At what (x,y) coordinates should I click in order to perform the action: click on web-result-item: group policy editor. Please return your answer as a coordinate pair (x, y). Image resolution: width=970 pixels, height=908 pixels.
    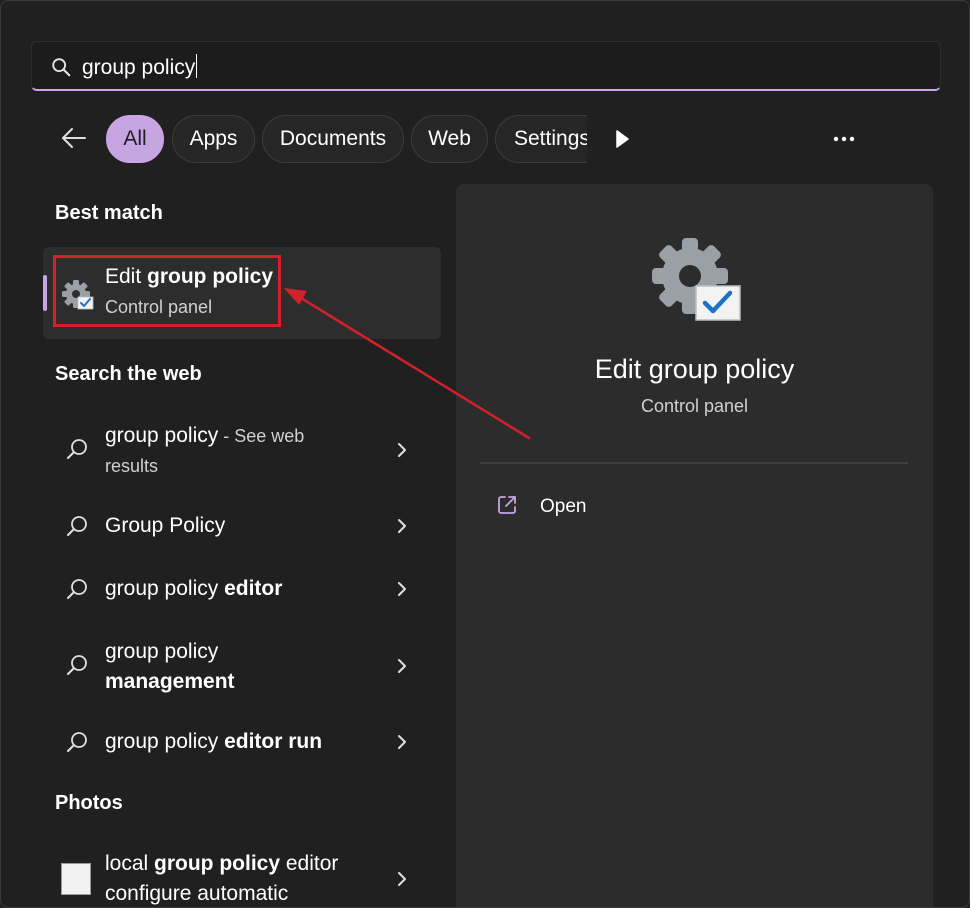
    Looking at the image, I should click on (243, 589).